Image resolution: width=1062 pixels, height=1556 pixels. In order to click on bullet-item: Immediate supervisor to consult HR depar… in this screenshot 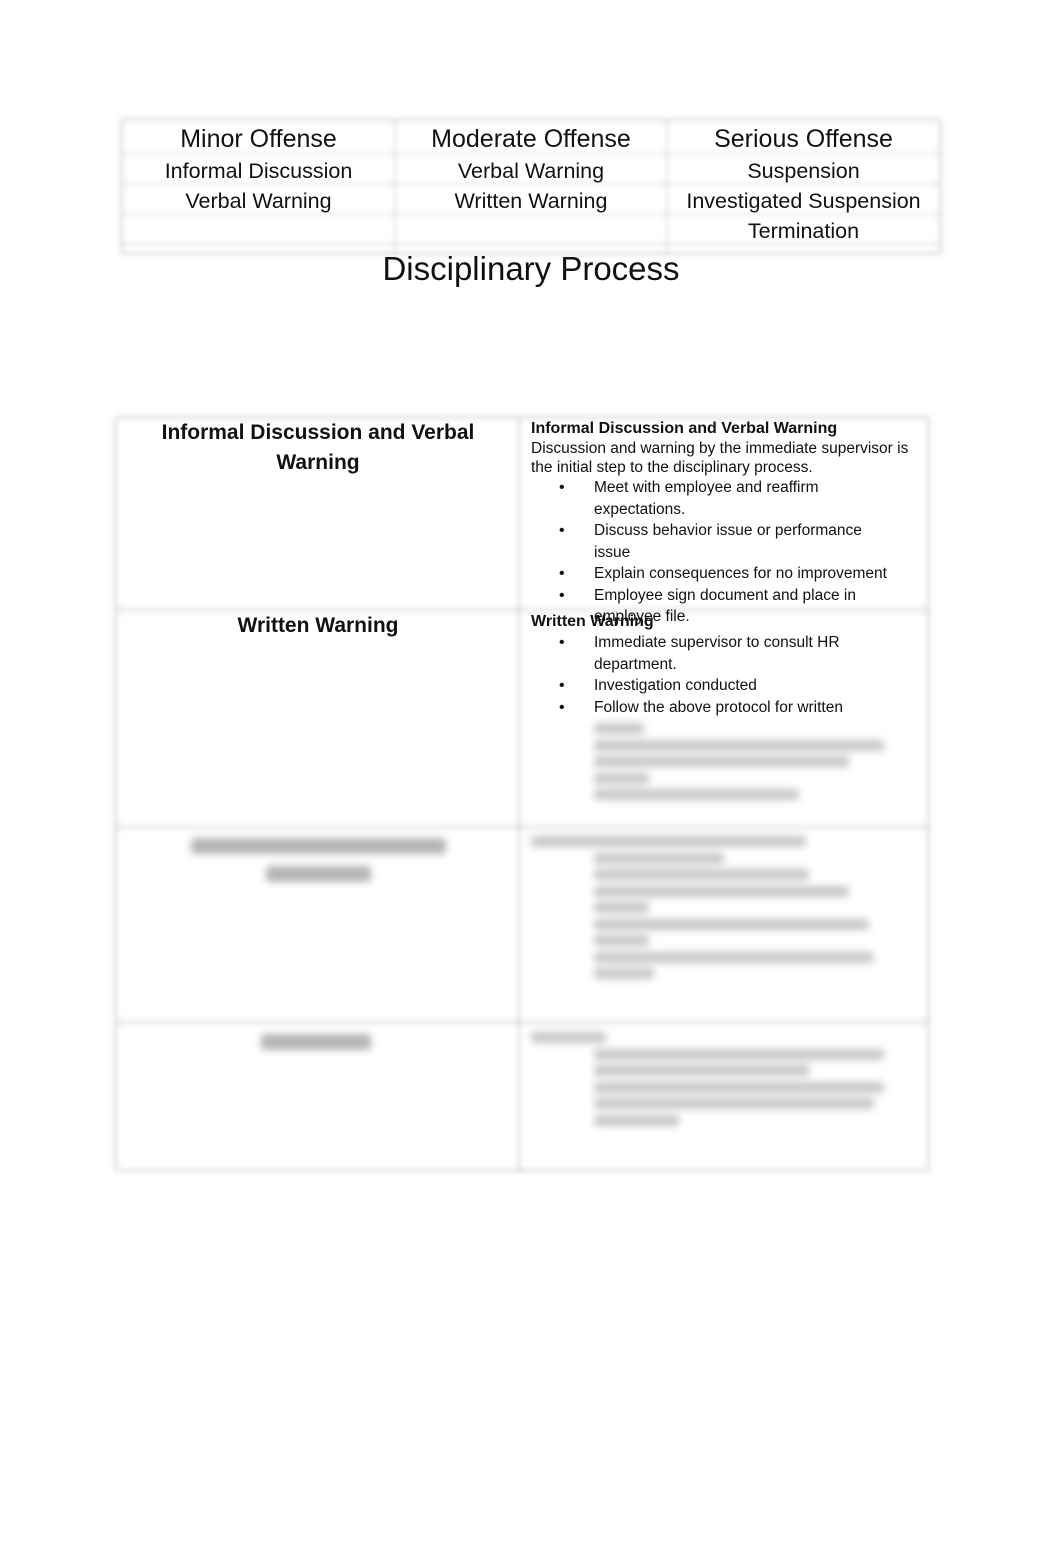, I will do `click(725, 653)`.